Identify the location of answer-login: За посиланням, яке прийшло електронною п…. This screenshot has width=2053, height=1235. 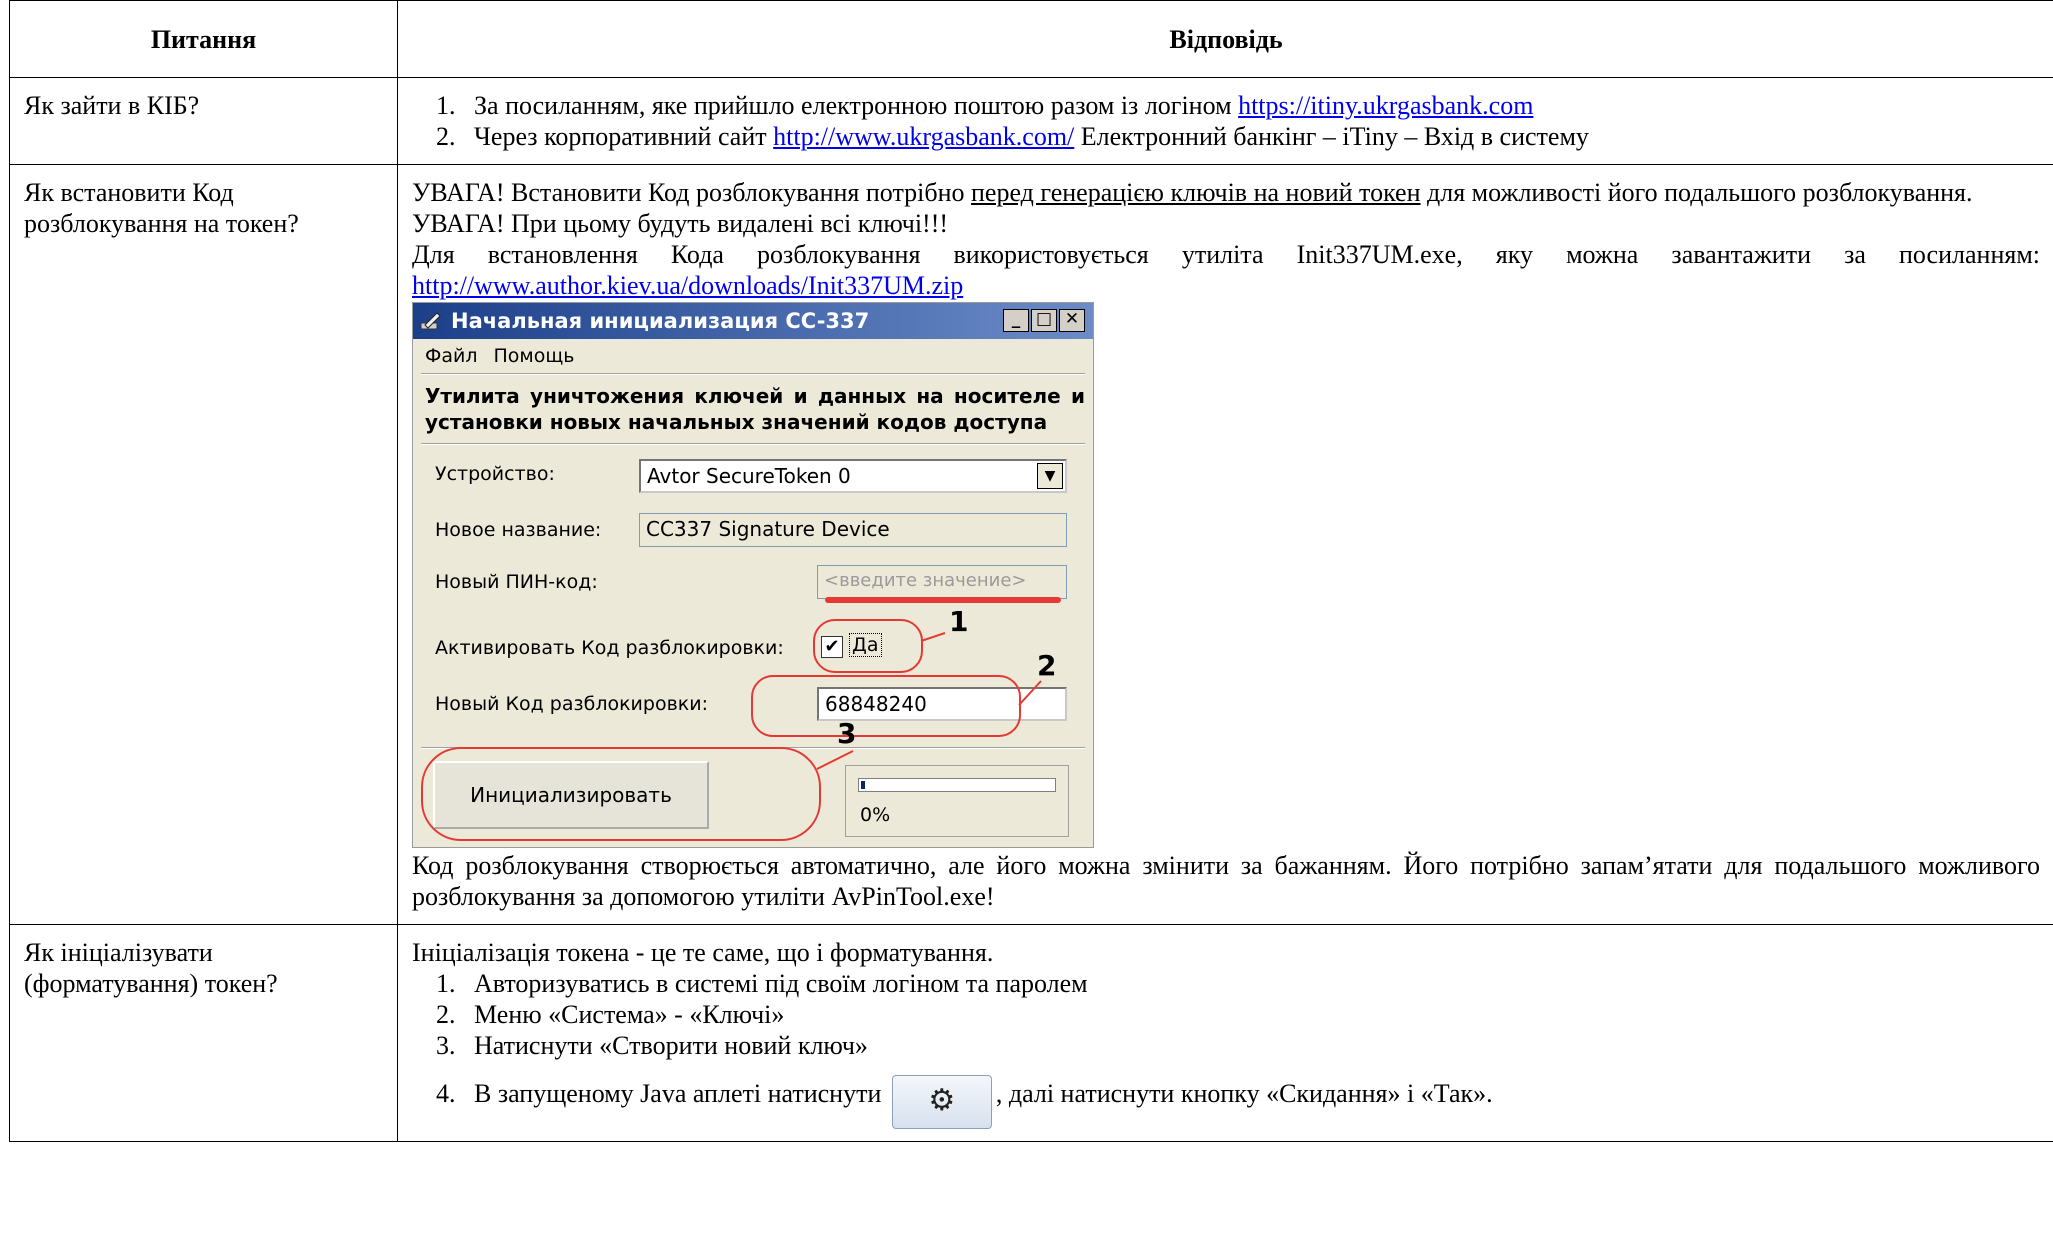
(1225, 121).